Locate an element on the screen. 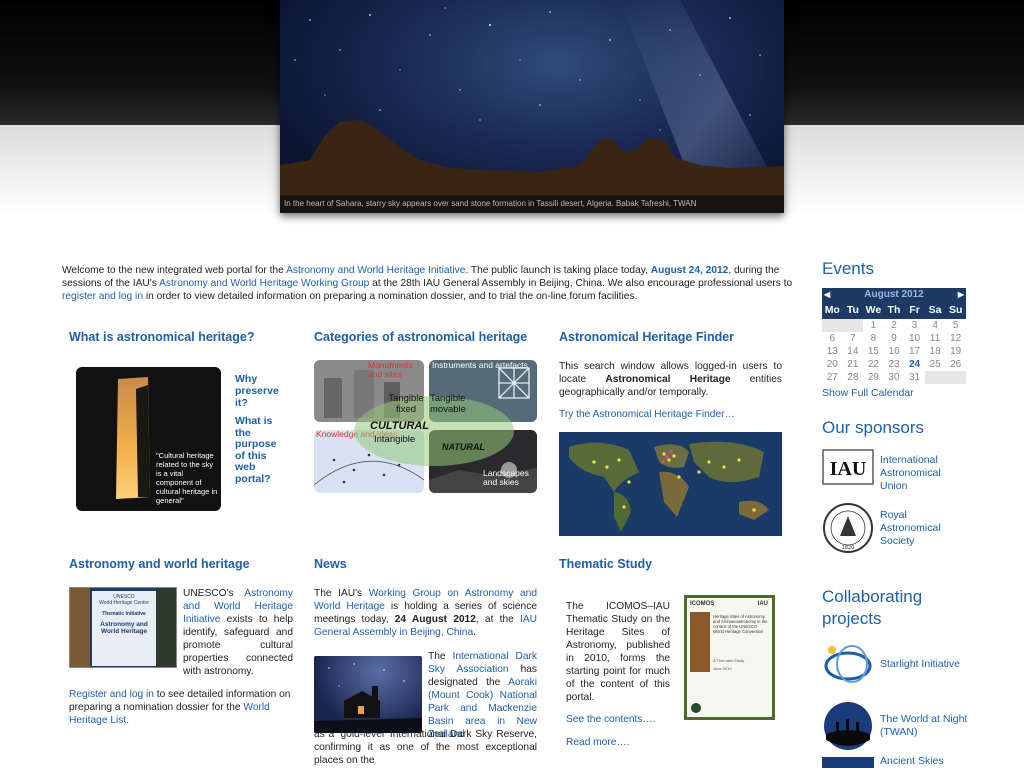 This screenshot has height=768, width=1024. twan-globe-icon is located at coordinates (848, 726).